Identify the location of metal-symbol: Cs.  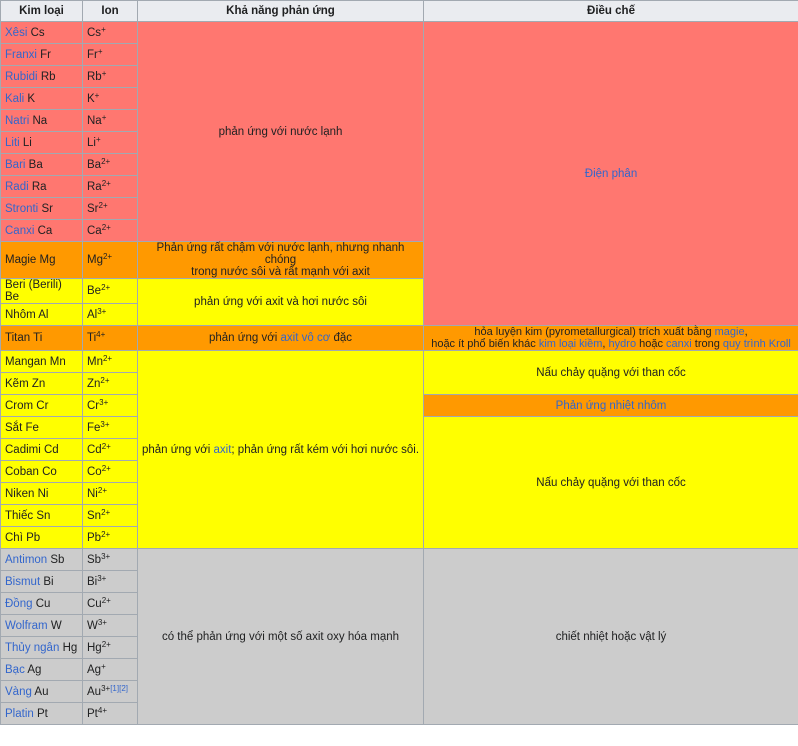
(37, 32).